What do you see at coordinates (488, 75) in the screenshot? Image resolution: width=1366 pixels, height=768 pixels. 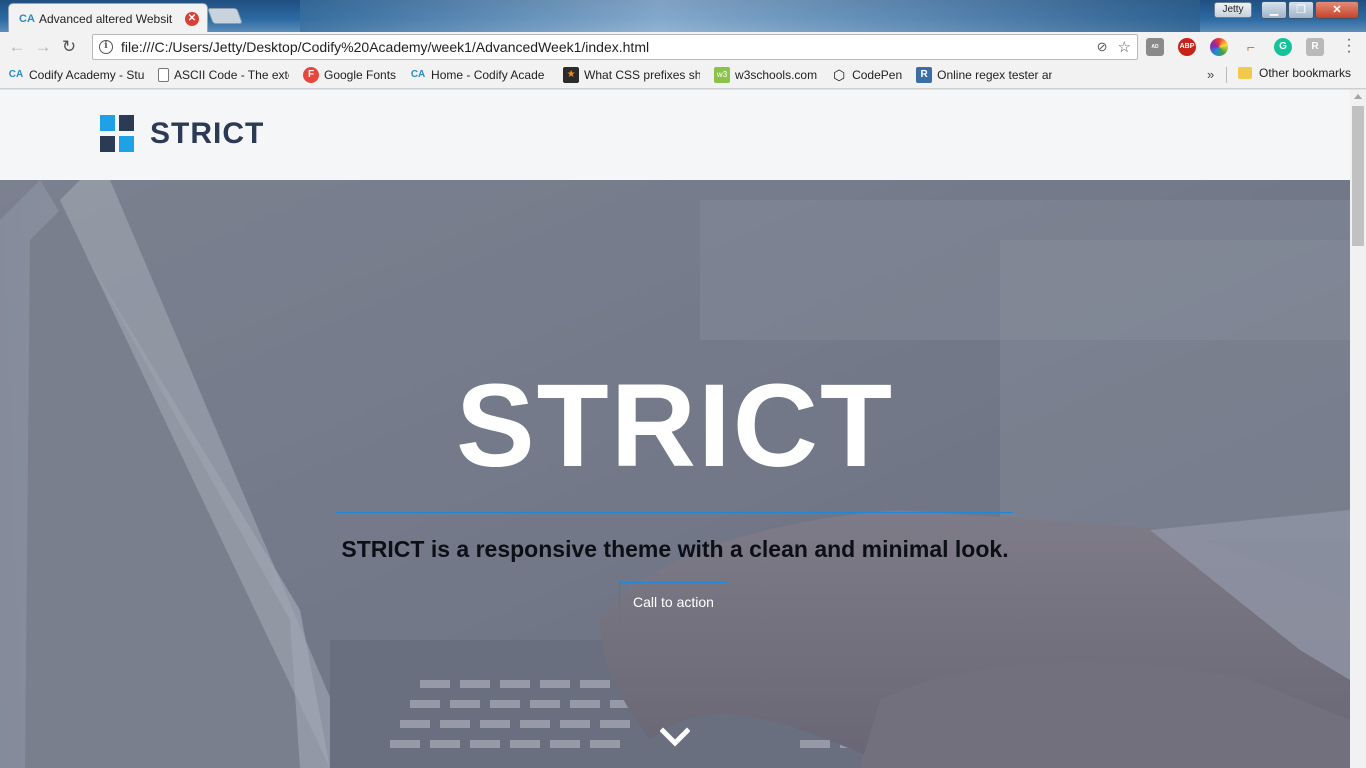 I see `bookmark-label: Home - Codify Acade` at bounding box center [488, 75].